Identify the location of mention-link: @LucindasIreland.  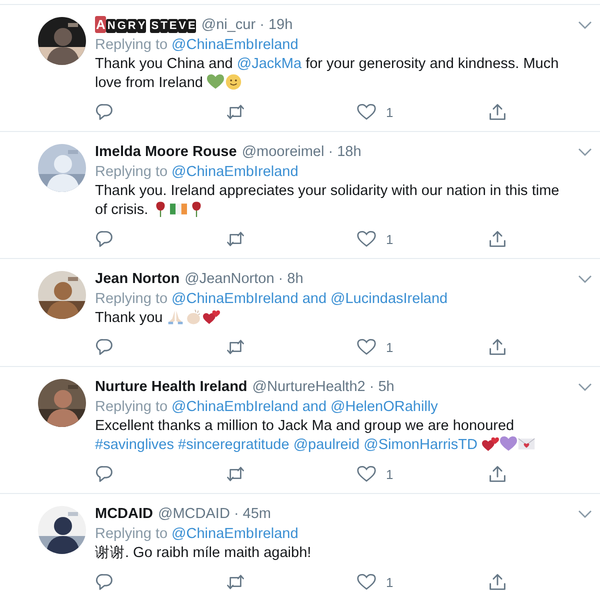
(389, 299).